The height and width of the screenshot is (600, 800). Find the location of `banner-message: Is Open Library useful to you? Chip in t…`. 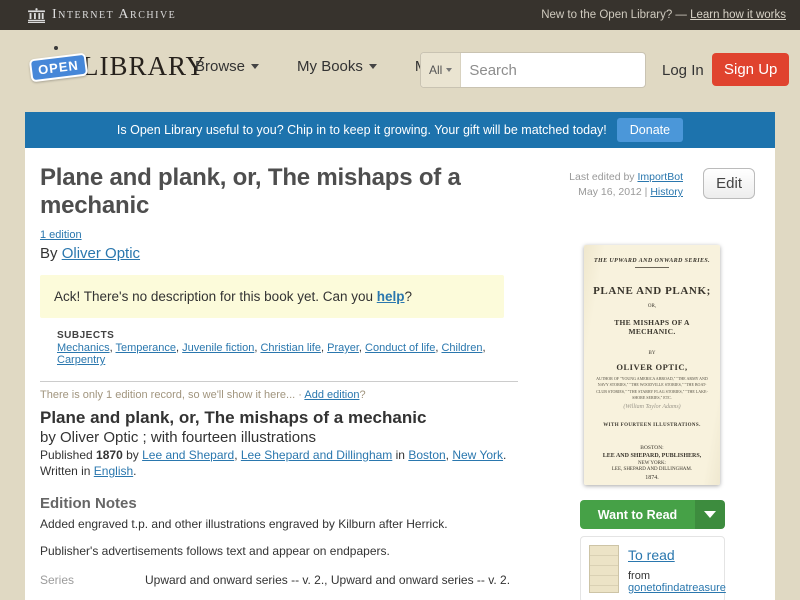

banner-message: Is Open Library useful to you? Chip in t… is located at coordinates (361, 130).